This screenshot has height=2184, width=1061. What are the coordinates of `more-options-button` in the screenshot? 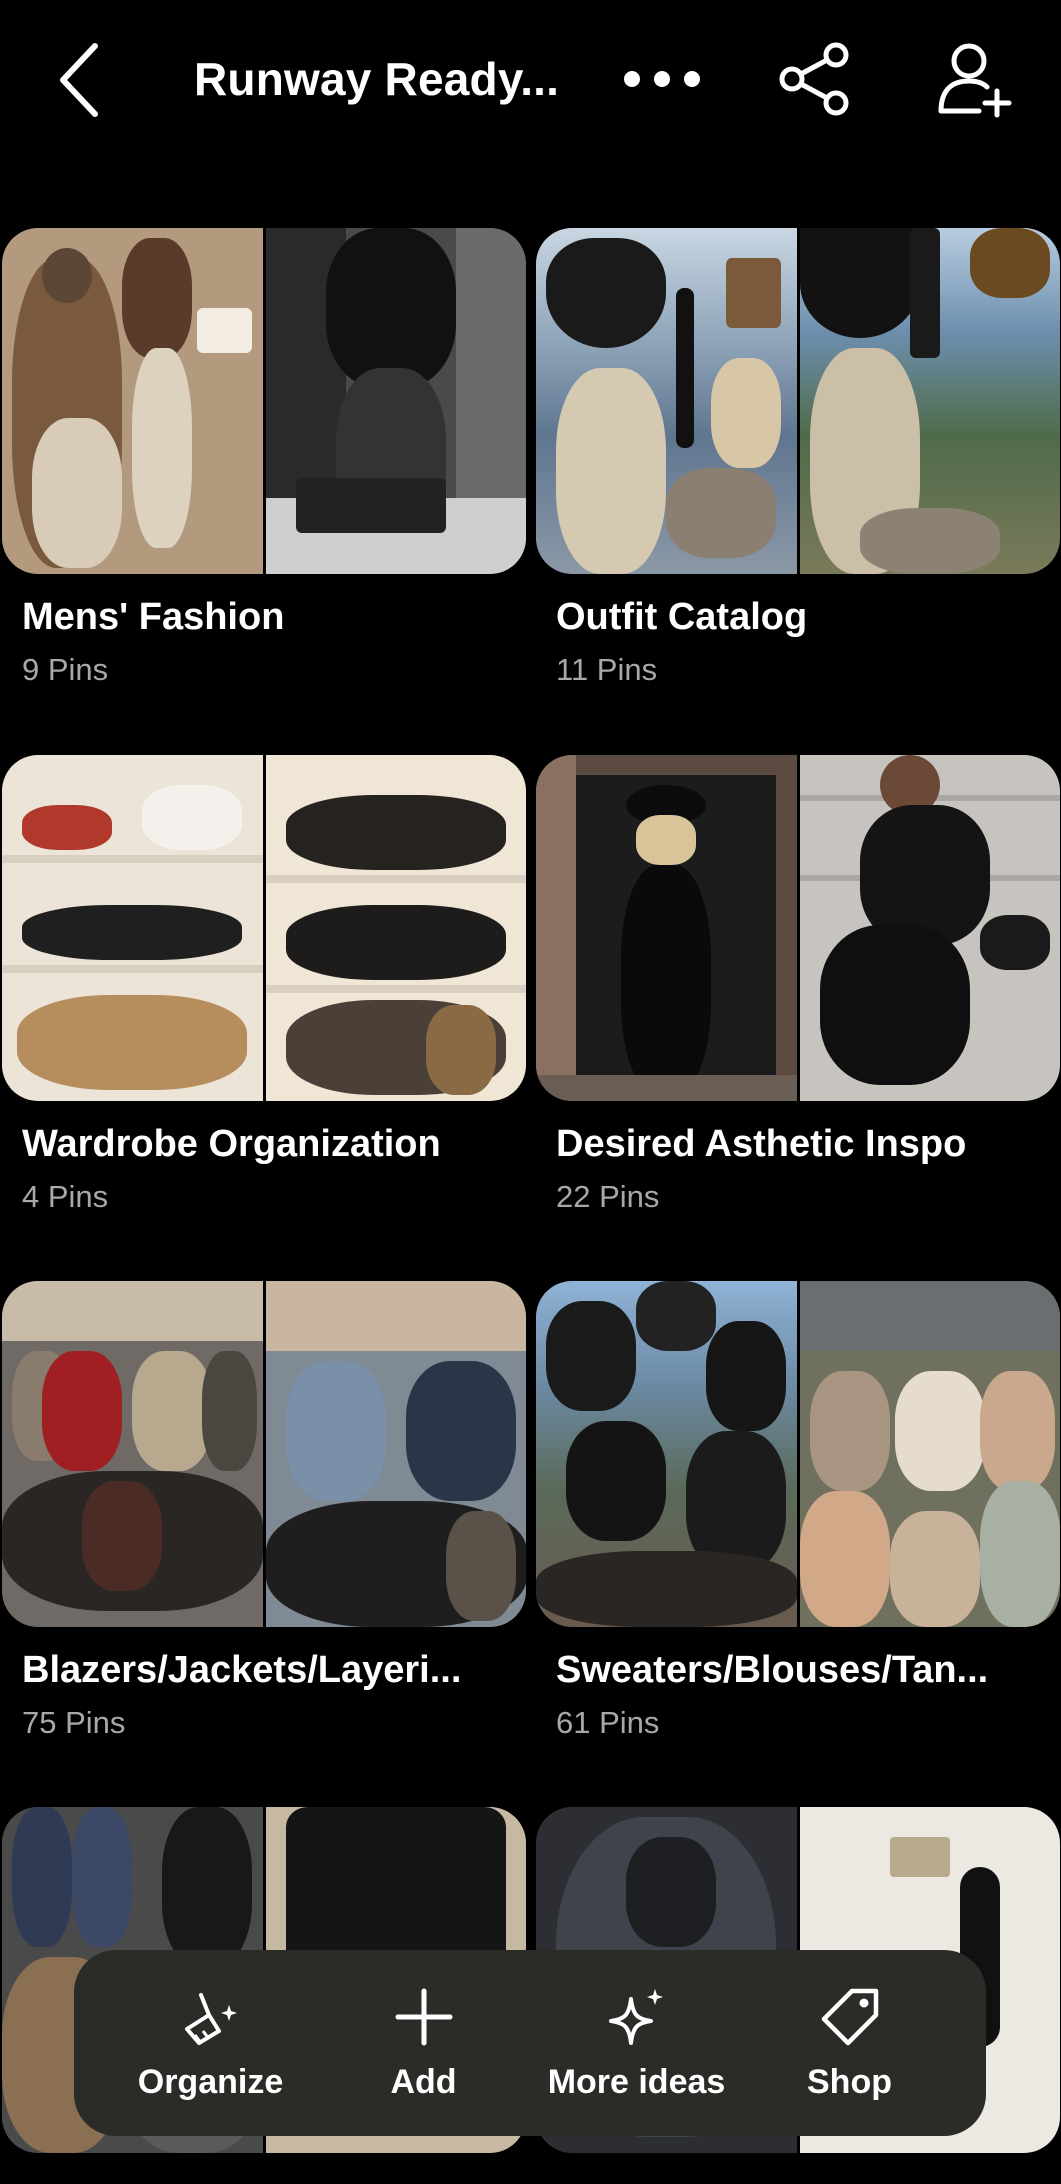 It's located at (662, 79).